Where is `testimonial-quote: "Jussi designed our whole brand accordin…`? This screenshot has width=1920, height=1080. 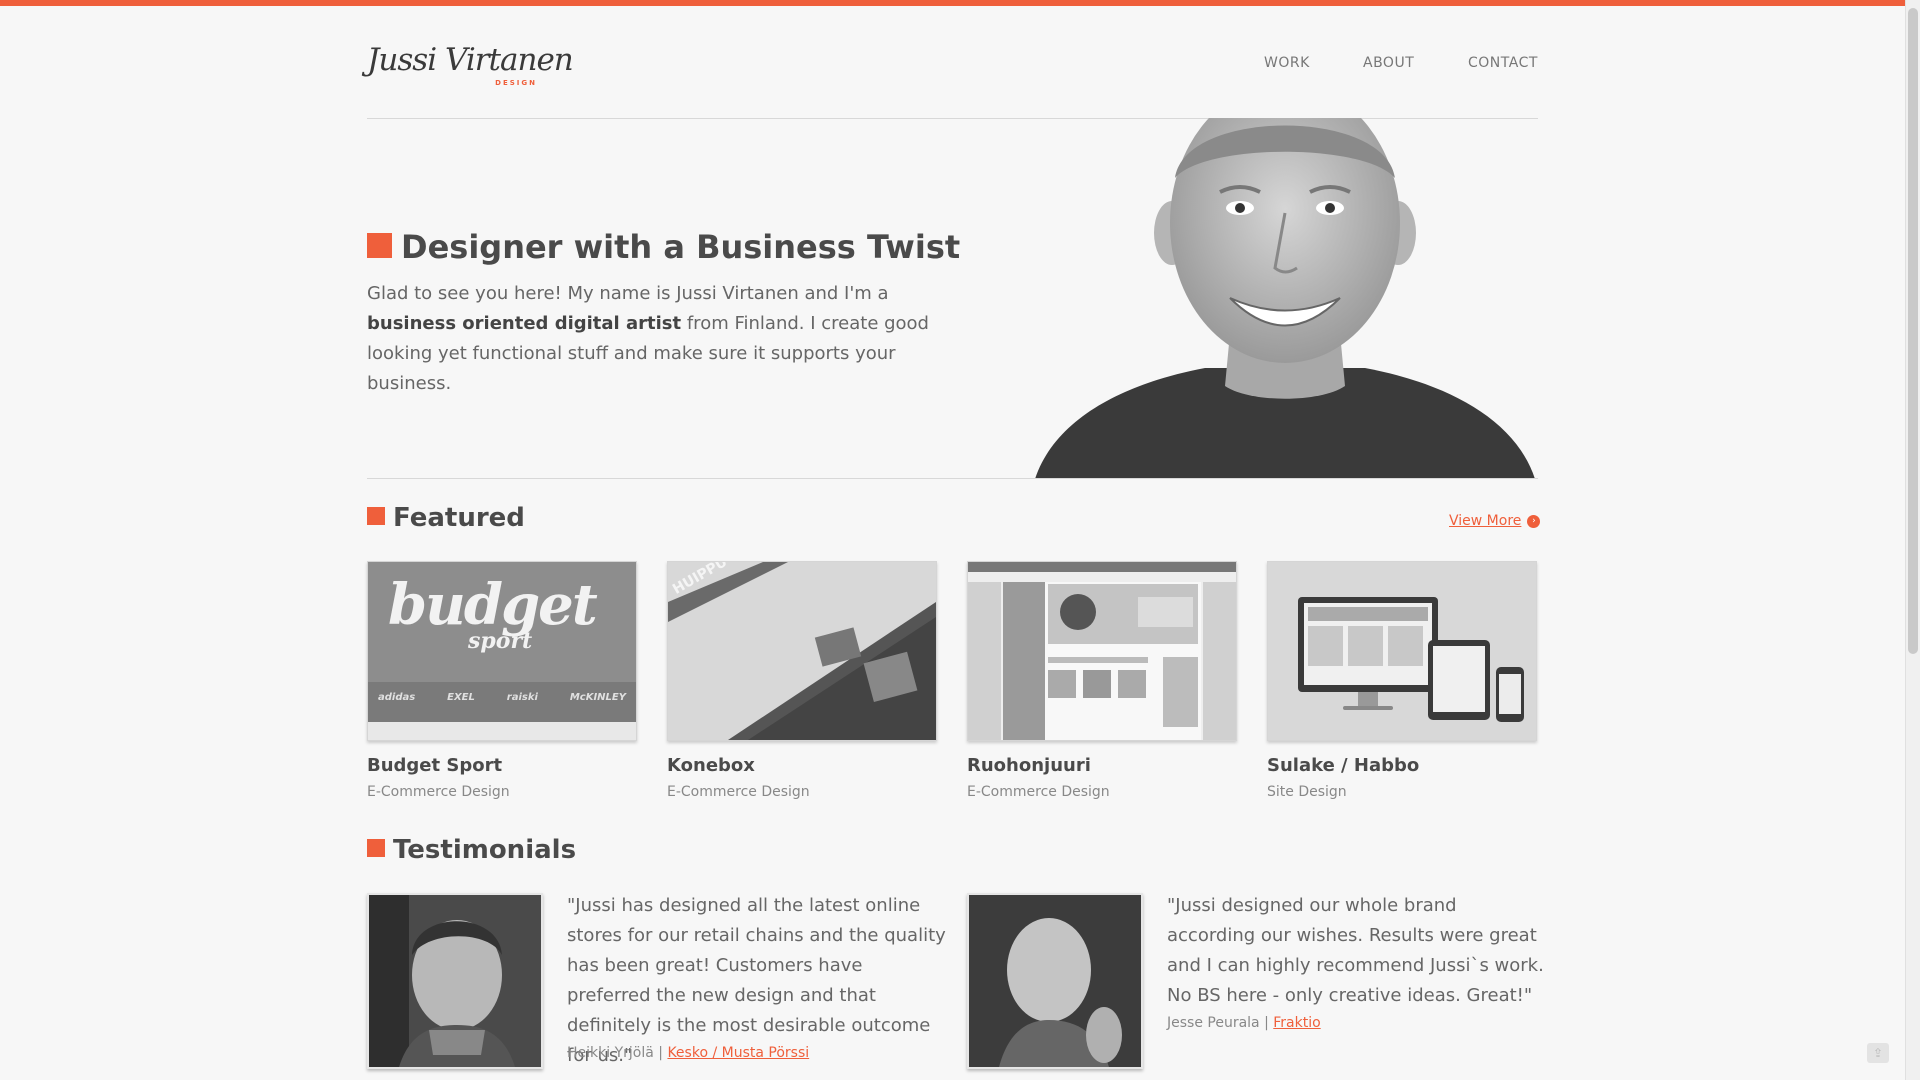
testimonial-quote: "Jussi designed our whole brand accordin… is located at coordinates (1355, 950).